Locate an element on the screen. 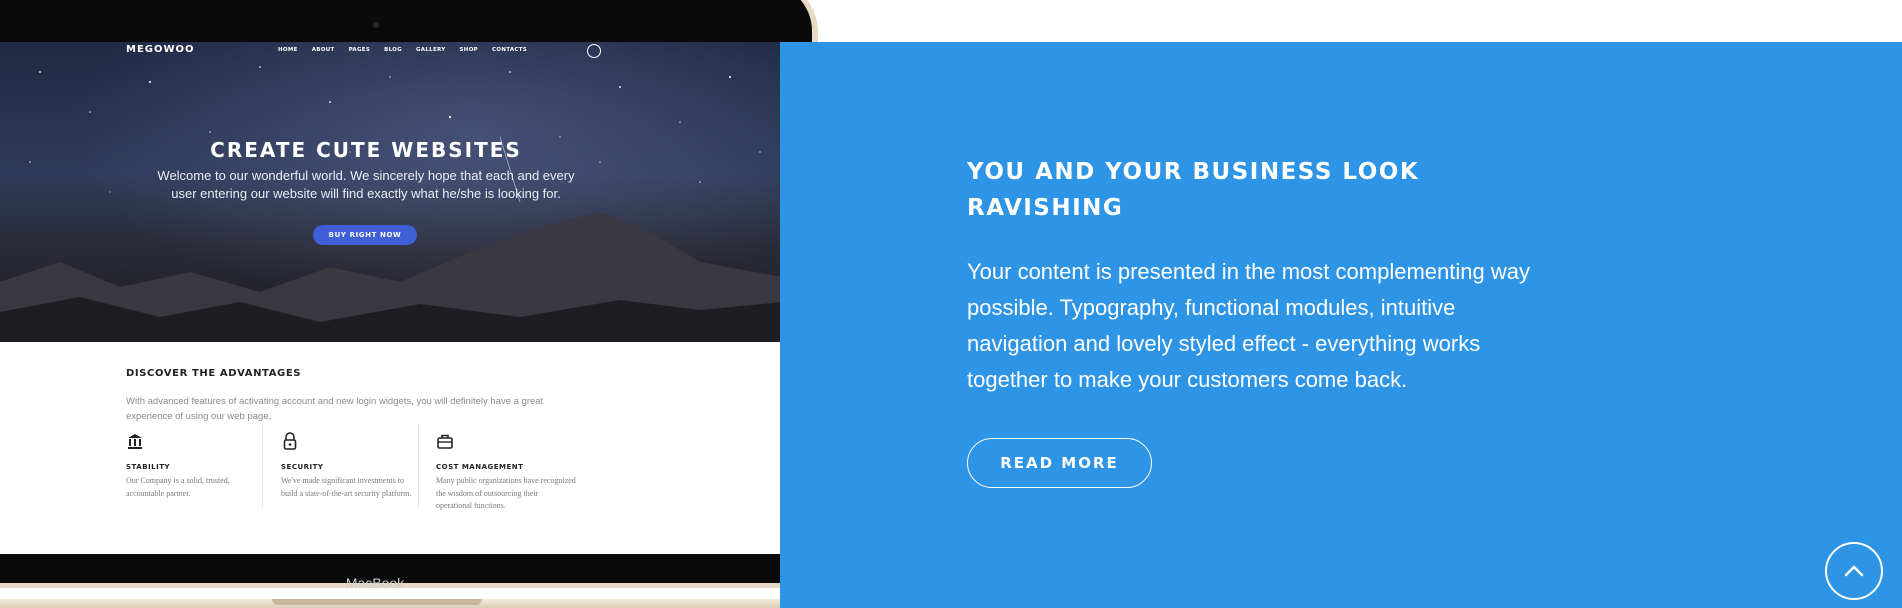  briefcase-icon is located at coordinates (445, 441).